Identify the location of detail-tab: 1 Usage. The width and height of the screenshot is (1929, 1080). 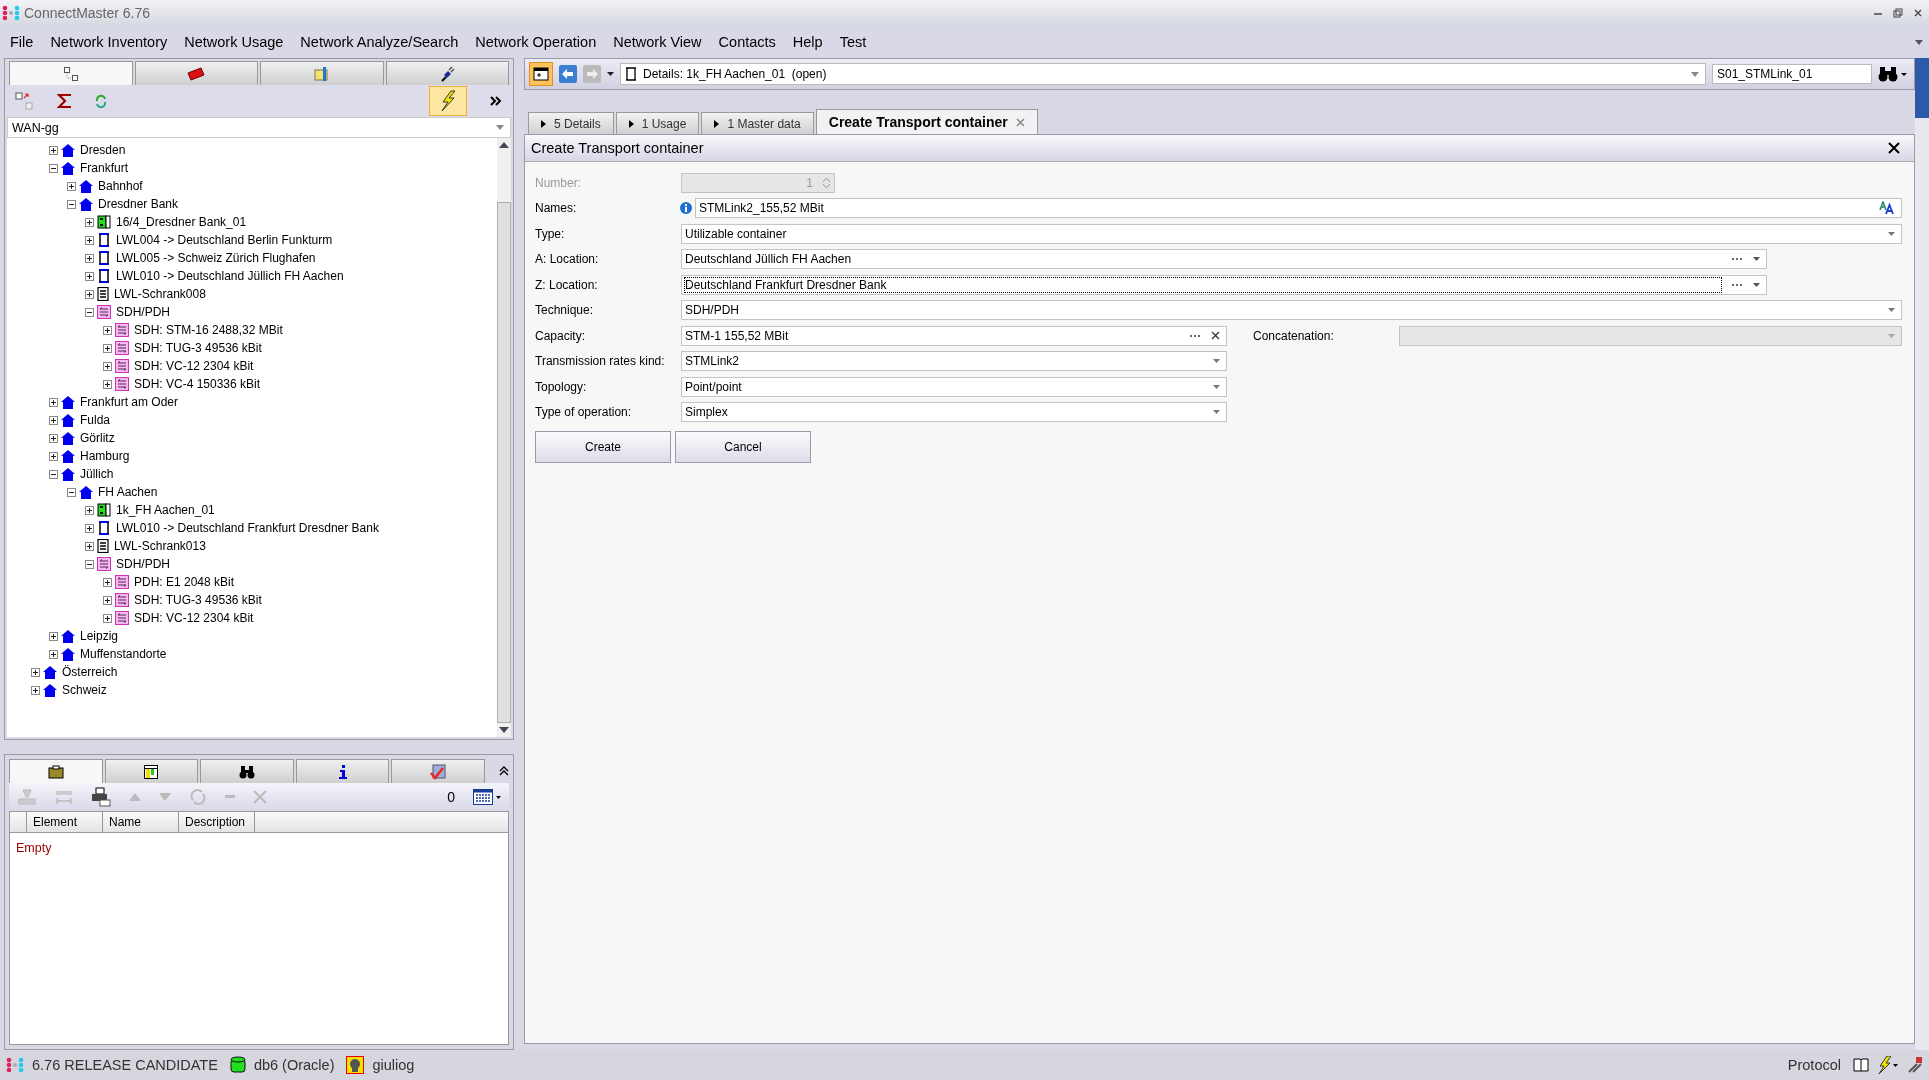
(657, 123).